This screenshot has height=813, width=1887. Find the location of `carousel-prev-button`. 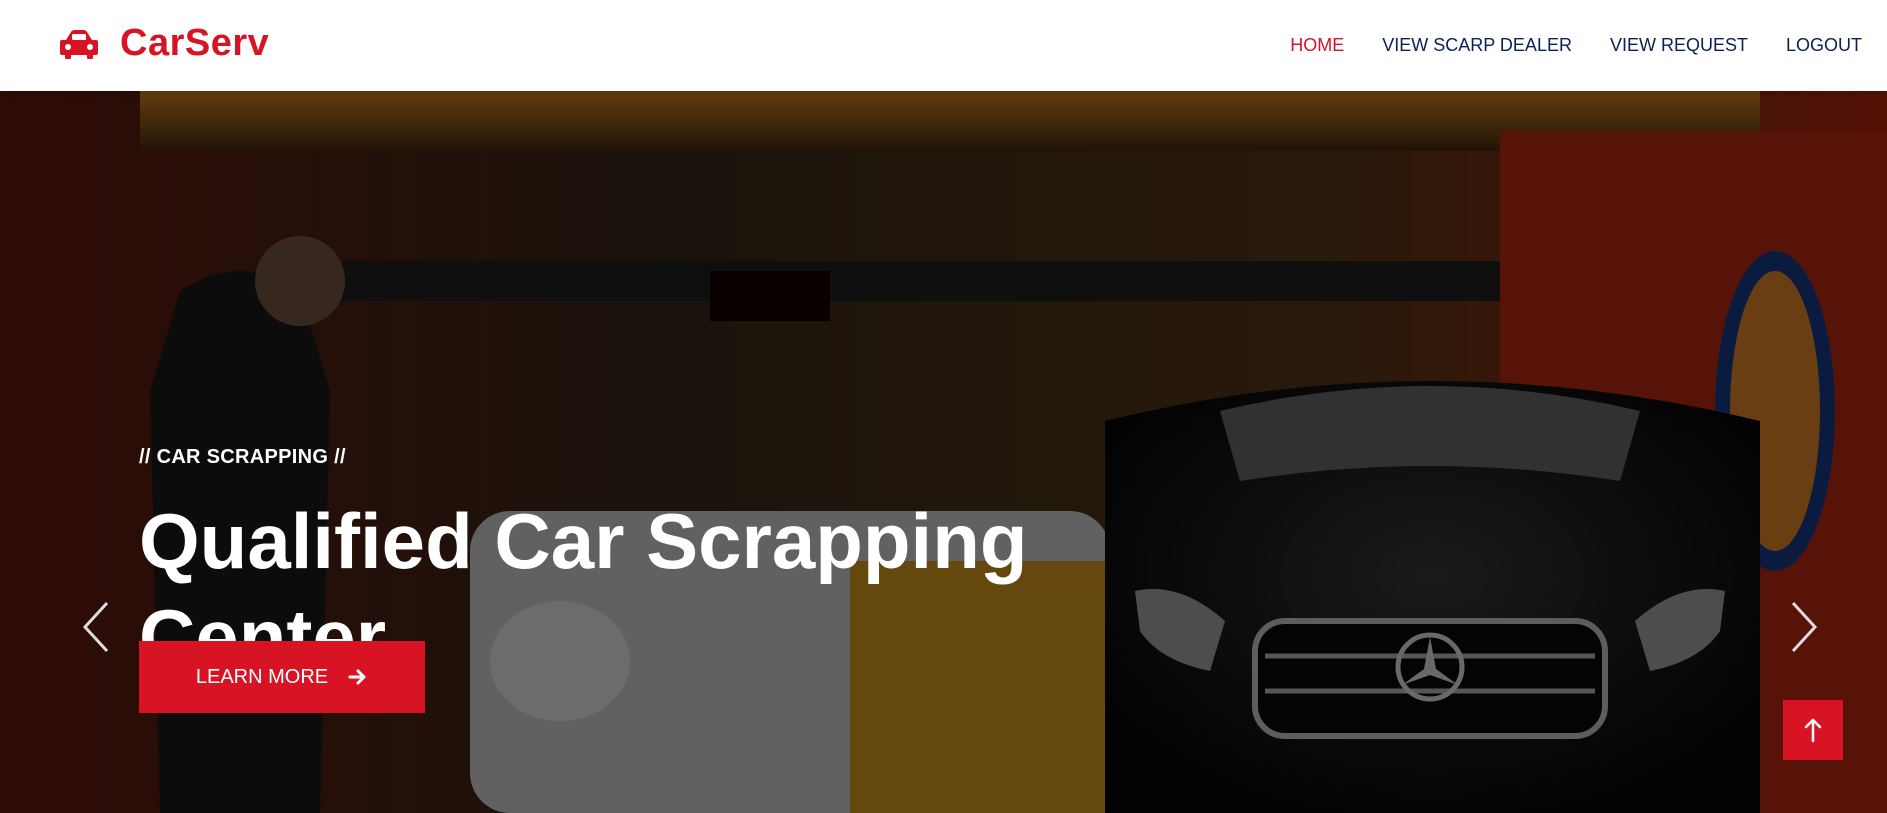

carousel-prev-button is located at coordinates (96, 627).